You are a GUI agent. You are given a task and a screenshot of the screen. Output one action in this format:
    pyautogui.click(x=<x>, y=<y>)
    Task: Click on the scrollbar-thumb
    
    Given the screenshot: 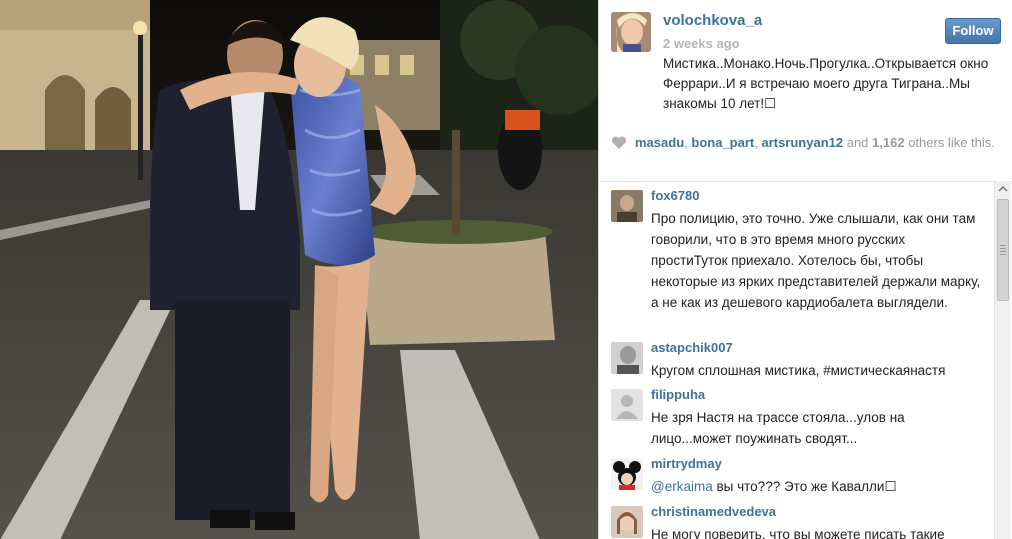 What is the action you would take?
    pyautogui.click(x=1003, y=250)
    